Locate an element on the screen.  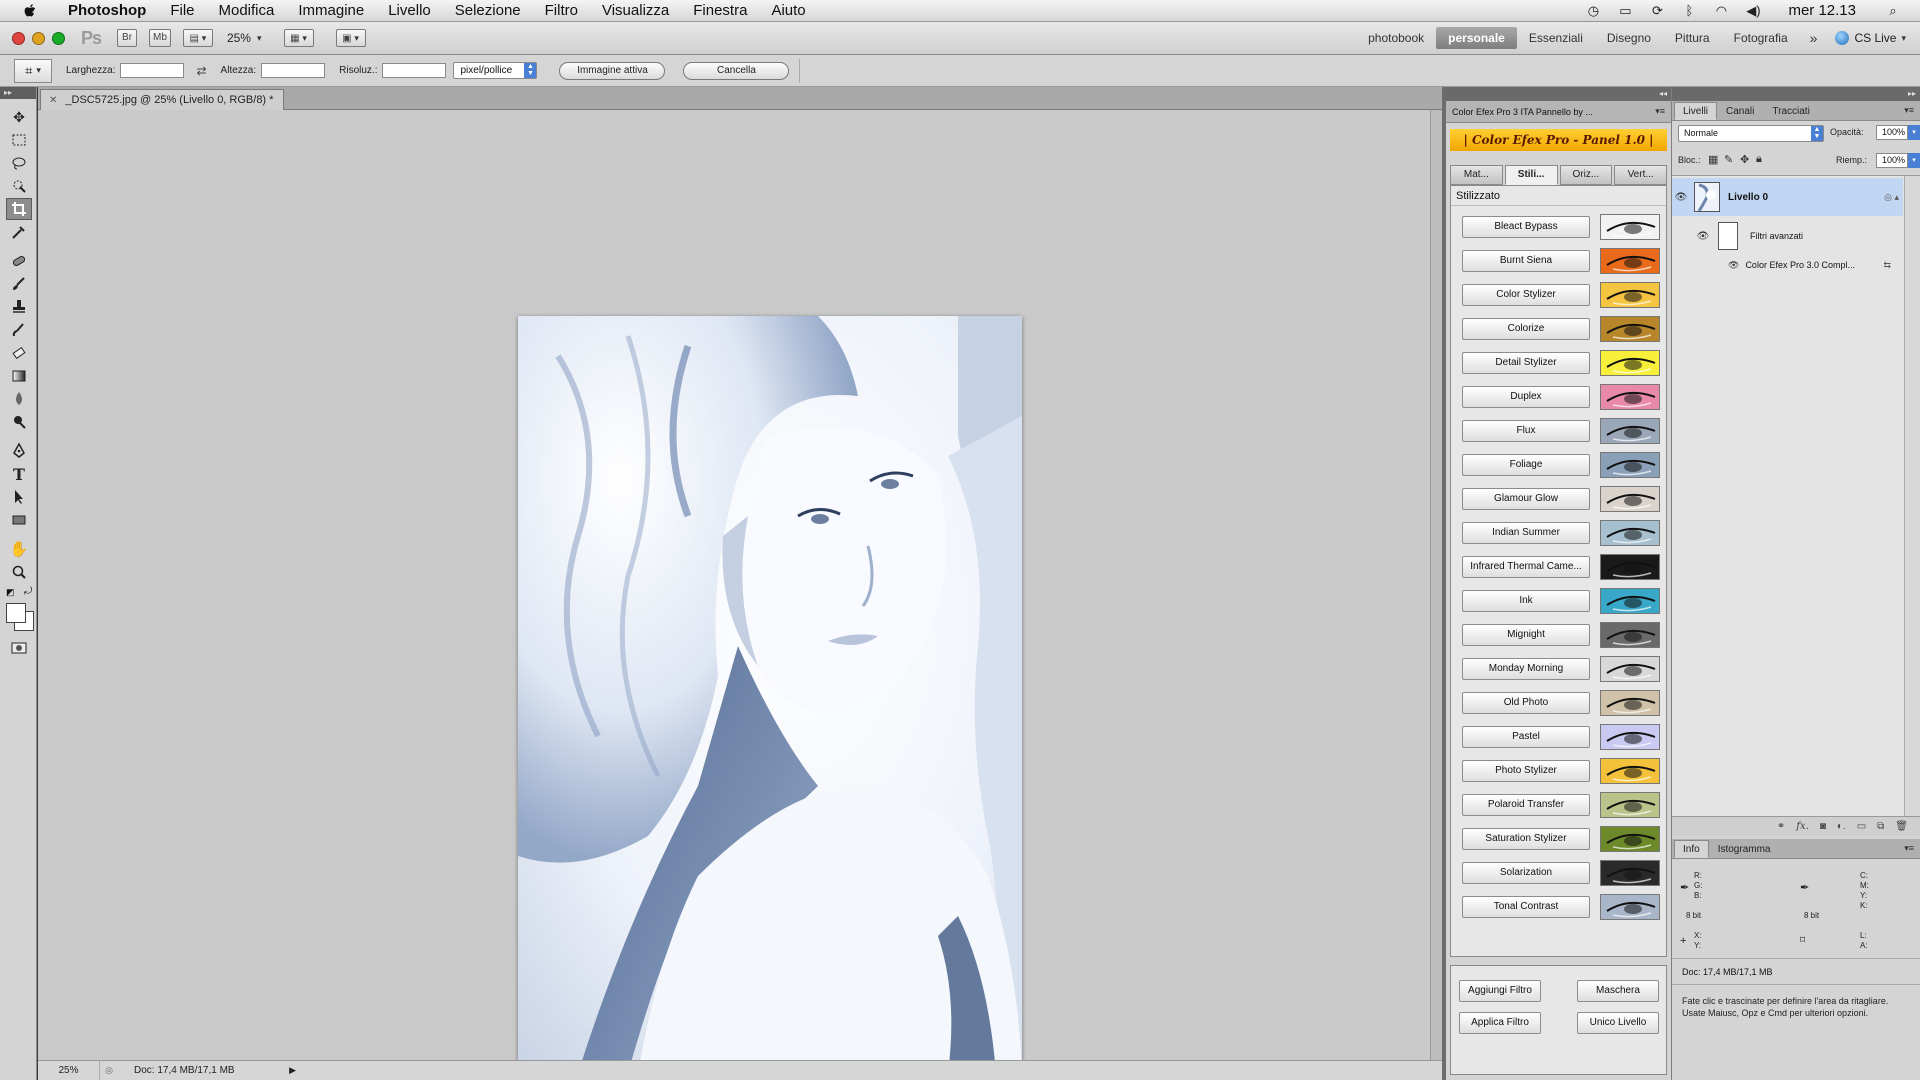
clone-stamp-tool-icon is located at coordinates (19, 307).